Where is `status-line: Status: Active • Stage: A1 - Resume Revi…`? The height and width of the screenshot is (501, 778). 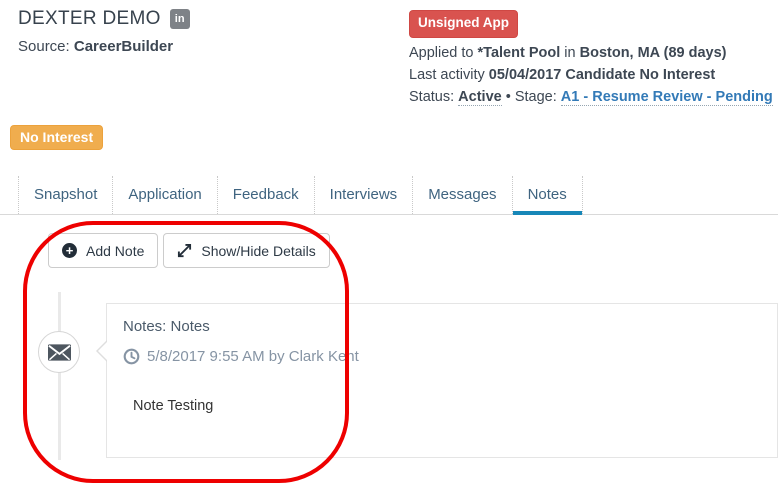
status-line: Status: Active • Stage: A1 - Resume Revi… is located at coordinates (591, 97).